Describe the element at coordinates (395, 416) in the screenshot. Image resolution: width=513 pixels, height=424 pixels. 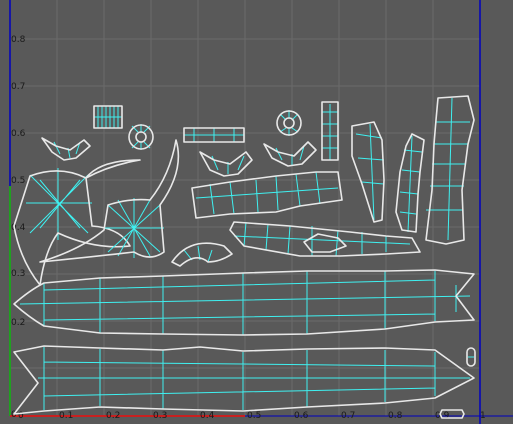
I see `x-tick: 0.8` at that location.